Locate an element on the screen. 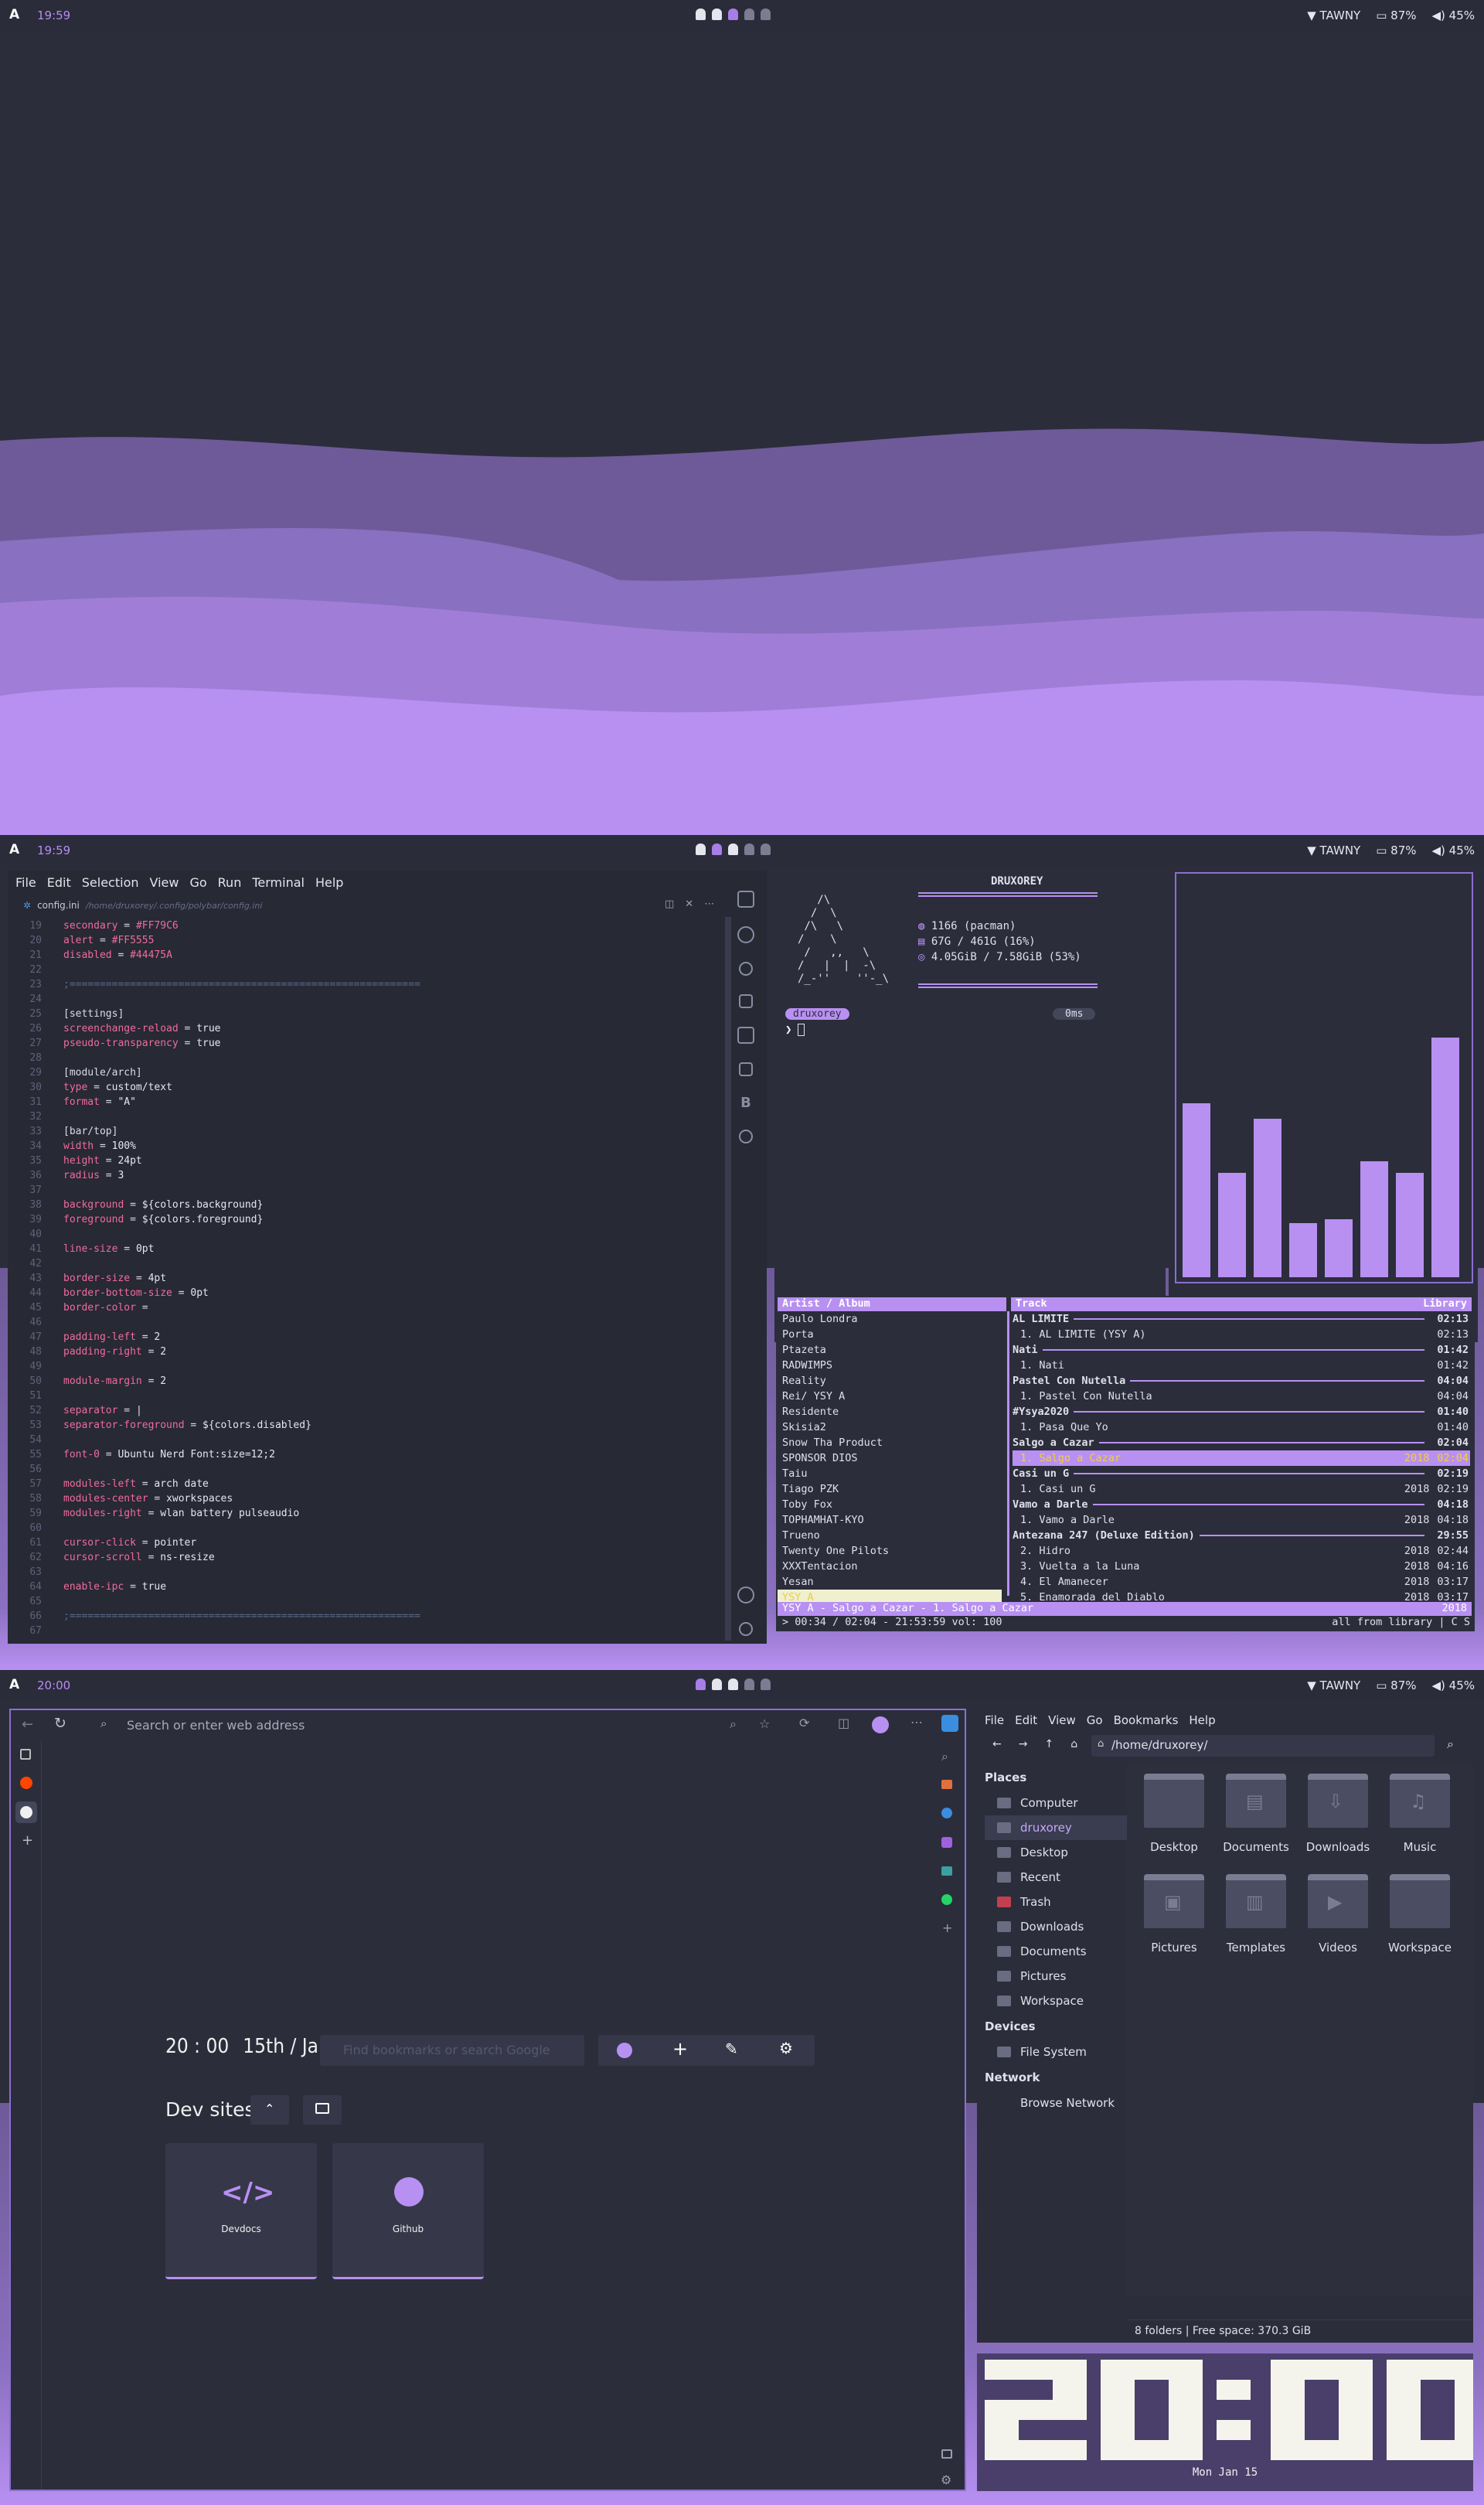  artist-item: Yesan is located at coordinates (894, 1582).